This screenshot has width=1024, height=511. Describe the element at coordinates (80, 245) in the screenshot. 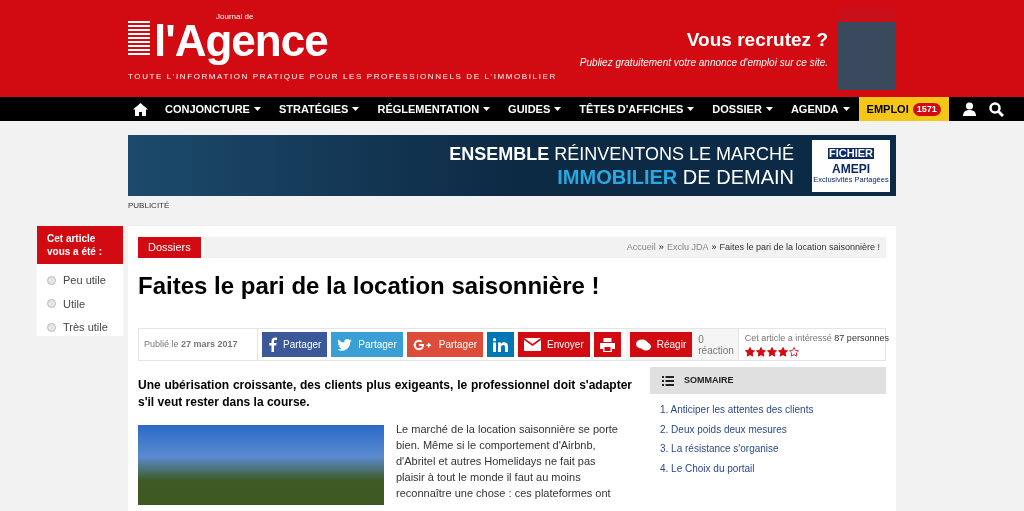

I see `rating-panel-title: Cet article vous a été :` at that location.